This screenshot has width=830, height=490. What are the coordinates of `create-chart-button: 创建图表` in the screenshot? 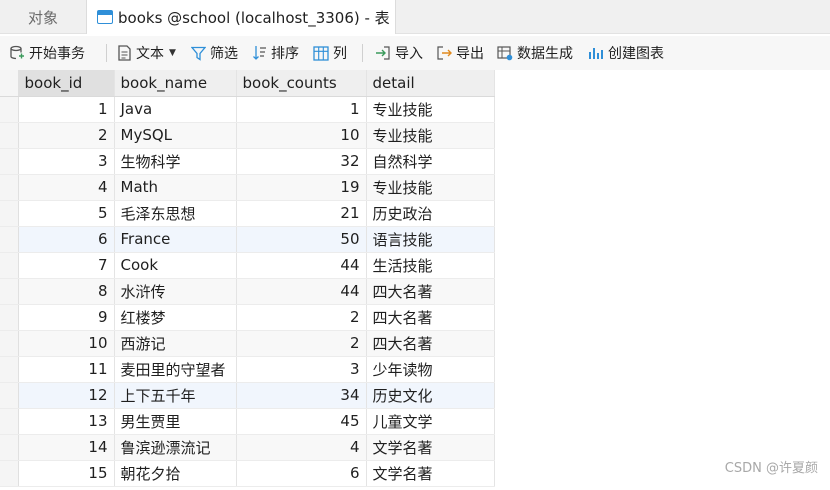 It's located at (626, 53).